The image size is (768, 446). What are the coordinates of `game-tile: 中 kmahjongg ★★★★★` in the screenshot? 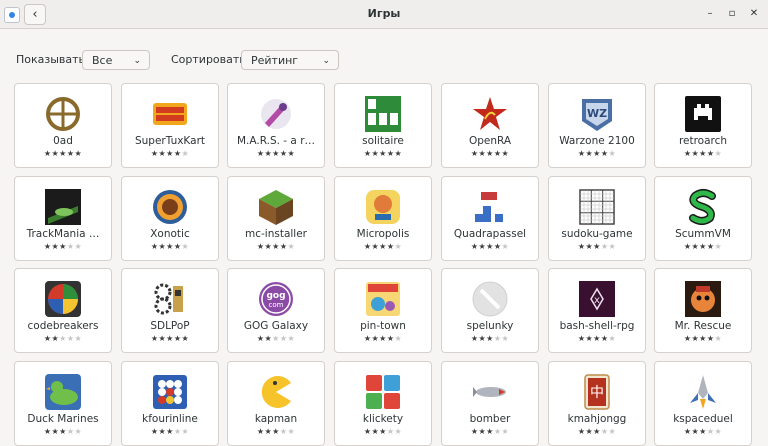 It's located at (597, 403).